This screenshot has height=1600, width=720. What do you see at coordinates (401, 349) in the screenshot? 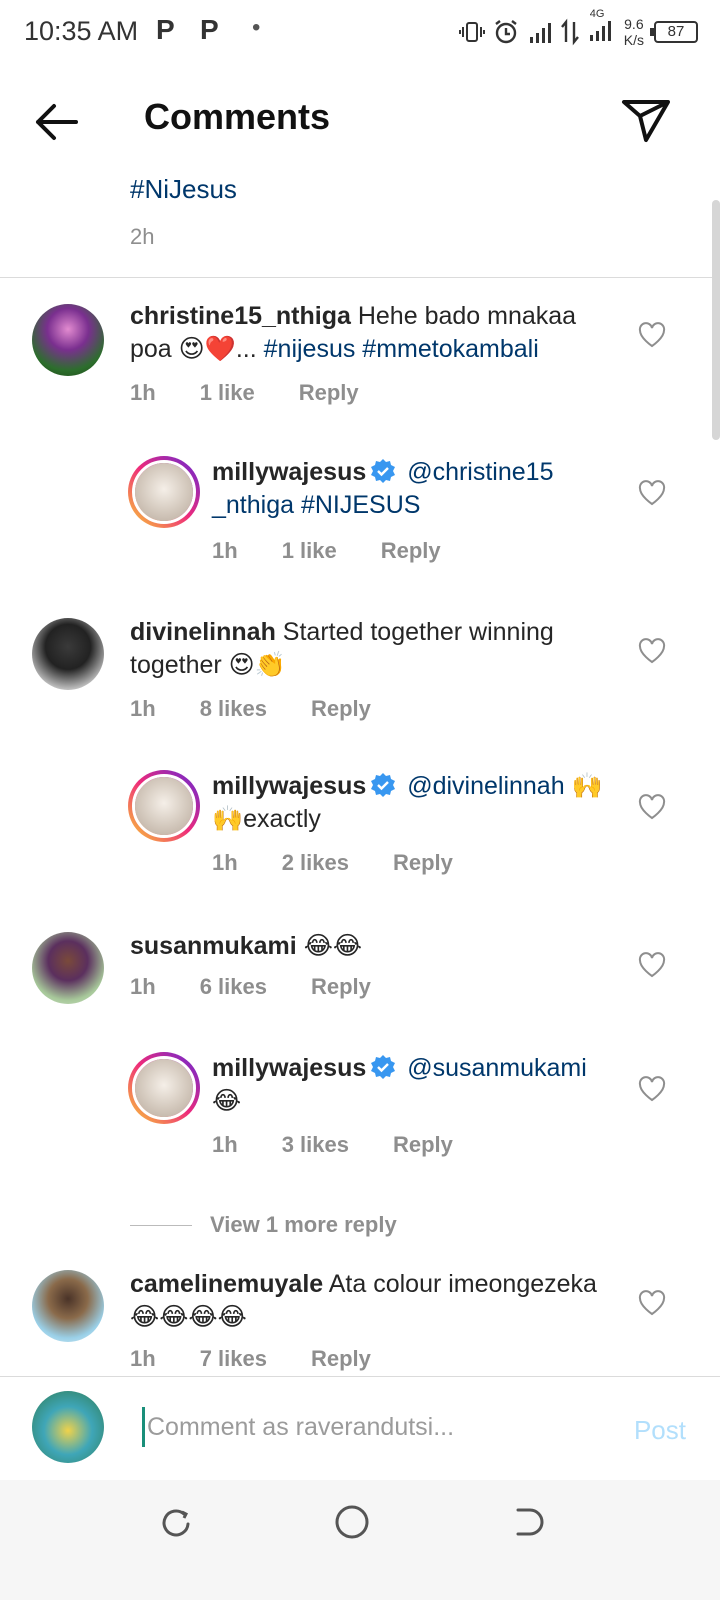
I see `comment-hashtags: #nijesus #mmetokambali` at bounding box center [401, 349].